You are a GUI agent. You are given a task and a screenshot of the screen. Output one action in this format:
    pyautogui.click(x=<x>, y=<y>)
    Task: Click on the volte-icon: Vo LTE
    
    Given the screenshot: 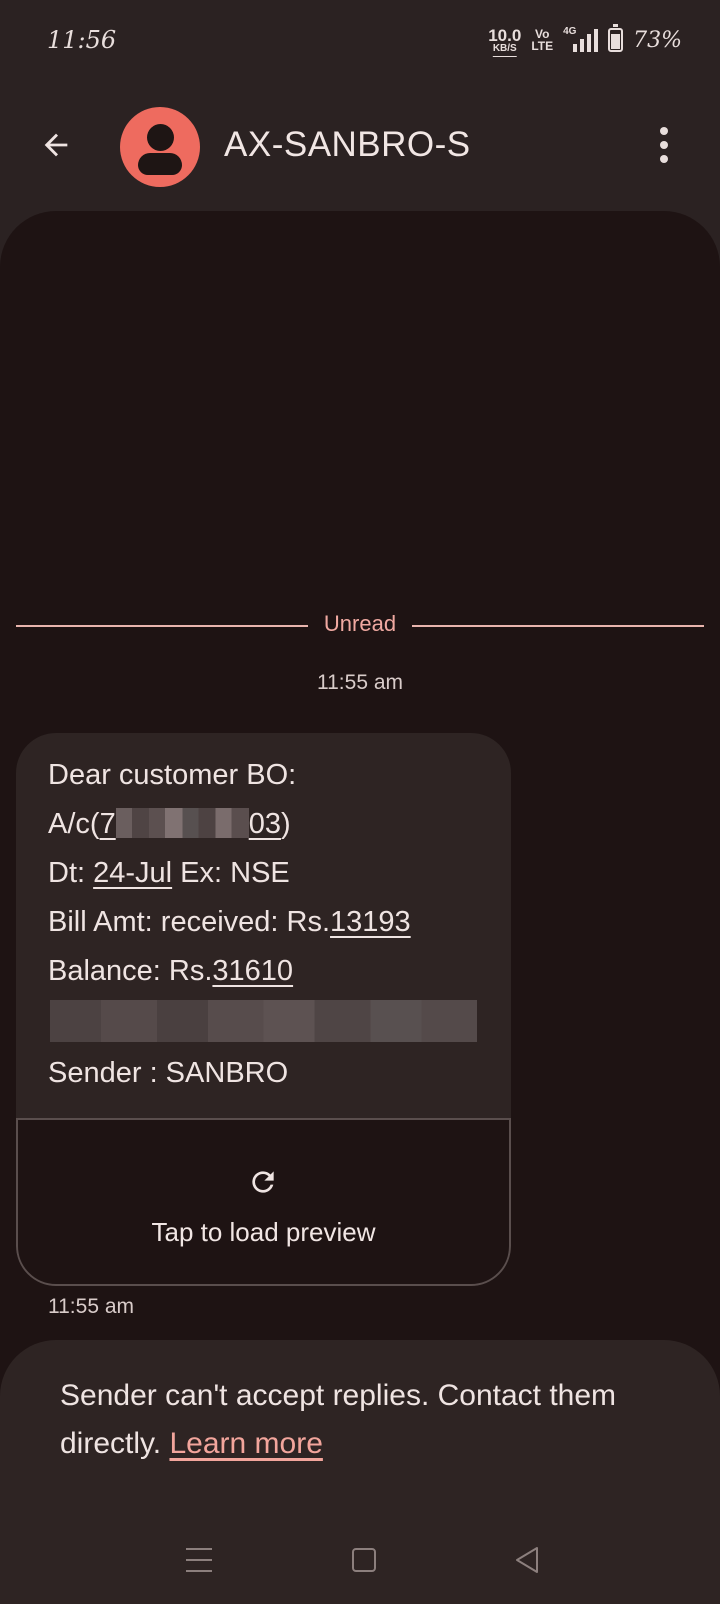 What is the action you would take?
    pyautogui.click(x=542, y=40)
    